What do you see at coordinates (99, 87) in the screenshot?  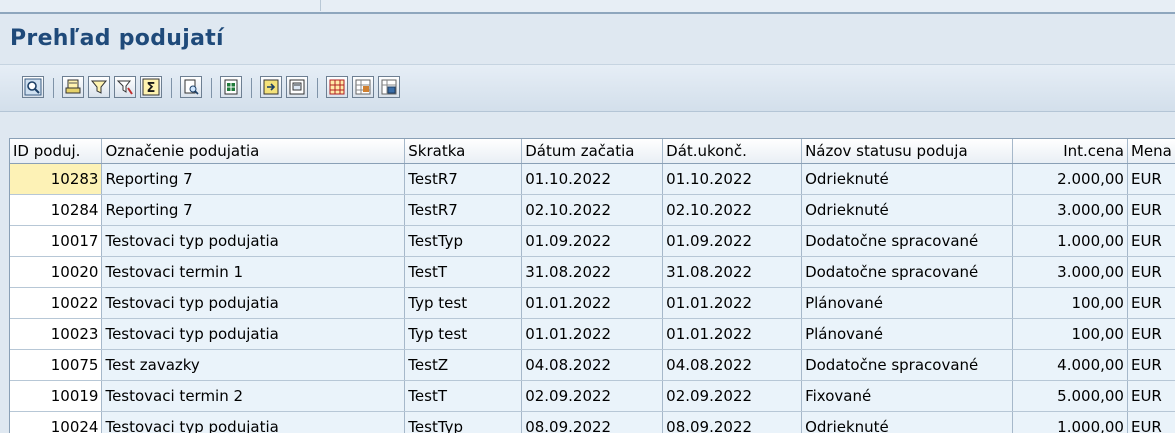 I see `sort-descending-icon` at bounding box center [99, 87].